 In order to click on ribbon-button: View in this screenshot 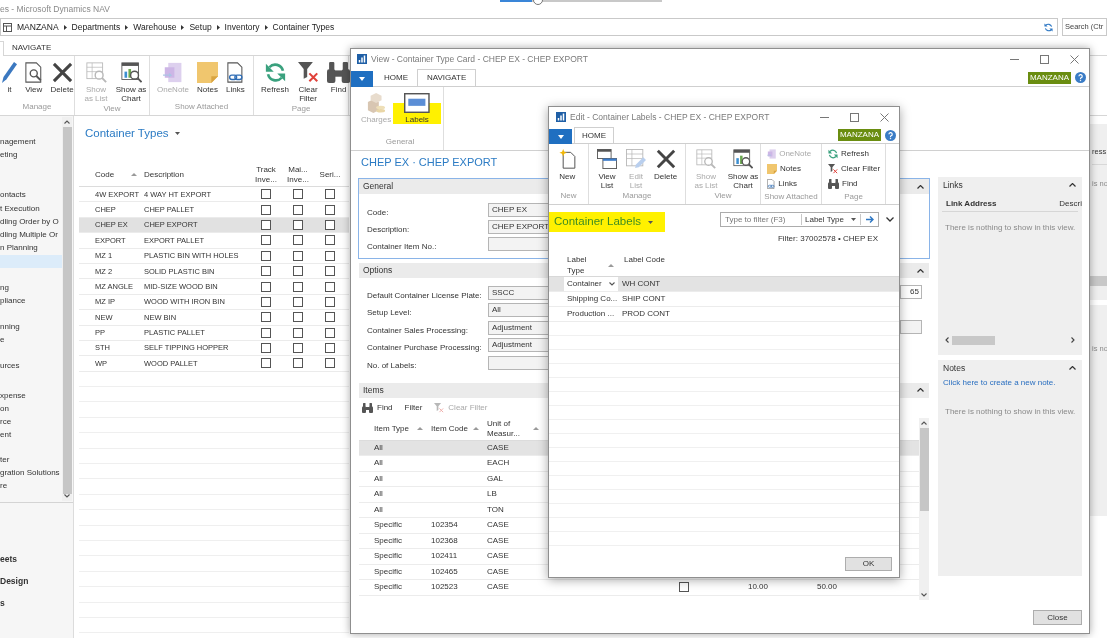, I will do `click(34, 77)`.